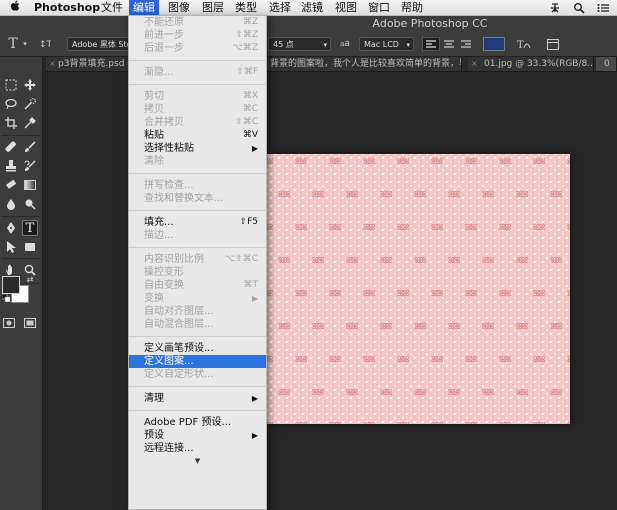 Image resolution: width=617 pixels, height=510 pixels. Describe the element at coordinates (606, 64) in the screenshot. I see `tab-overflow: 0` at that location.